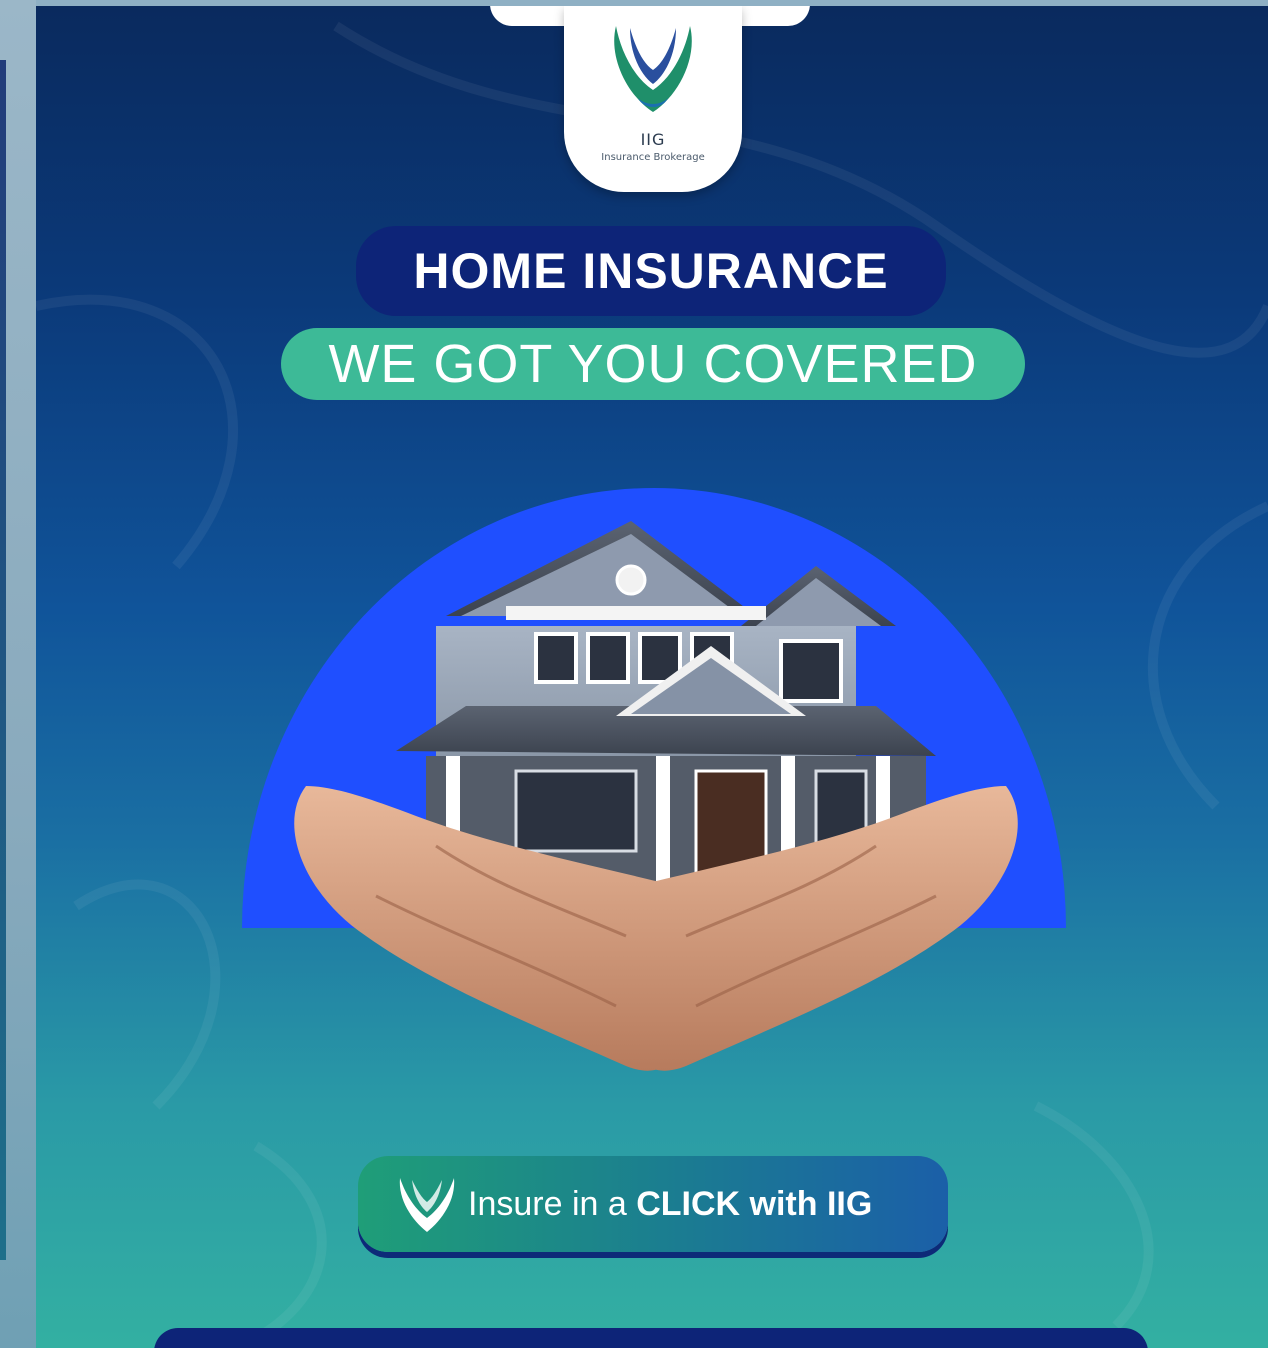  Describe the element at coordinates (653, 69) in the screenshot. I see `iig-v-shield-logo-icon` at that location.